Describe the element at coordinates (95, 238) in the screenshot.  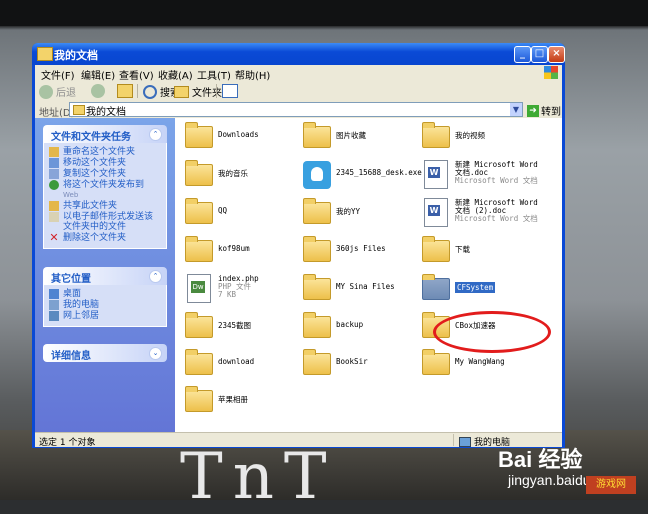
I see `task-label: 删除这个文件夹` at that location.